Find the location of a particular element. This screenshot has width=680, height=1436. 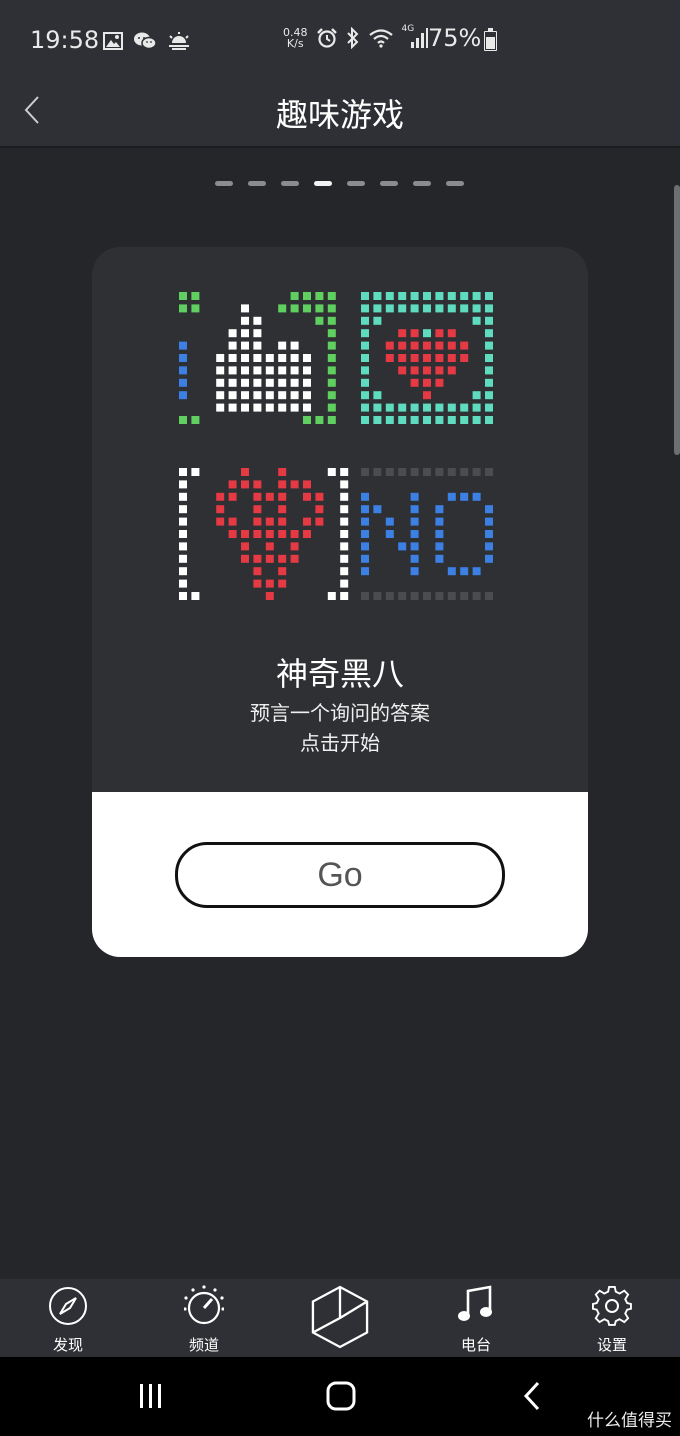

dial-icon is located at coordinates (204, 1305).